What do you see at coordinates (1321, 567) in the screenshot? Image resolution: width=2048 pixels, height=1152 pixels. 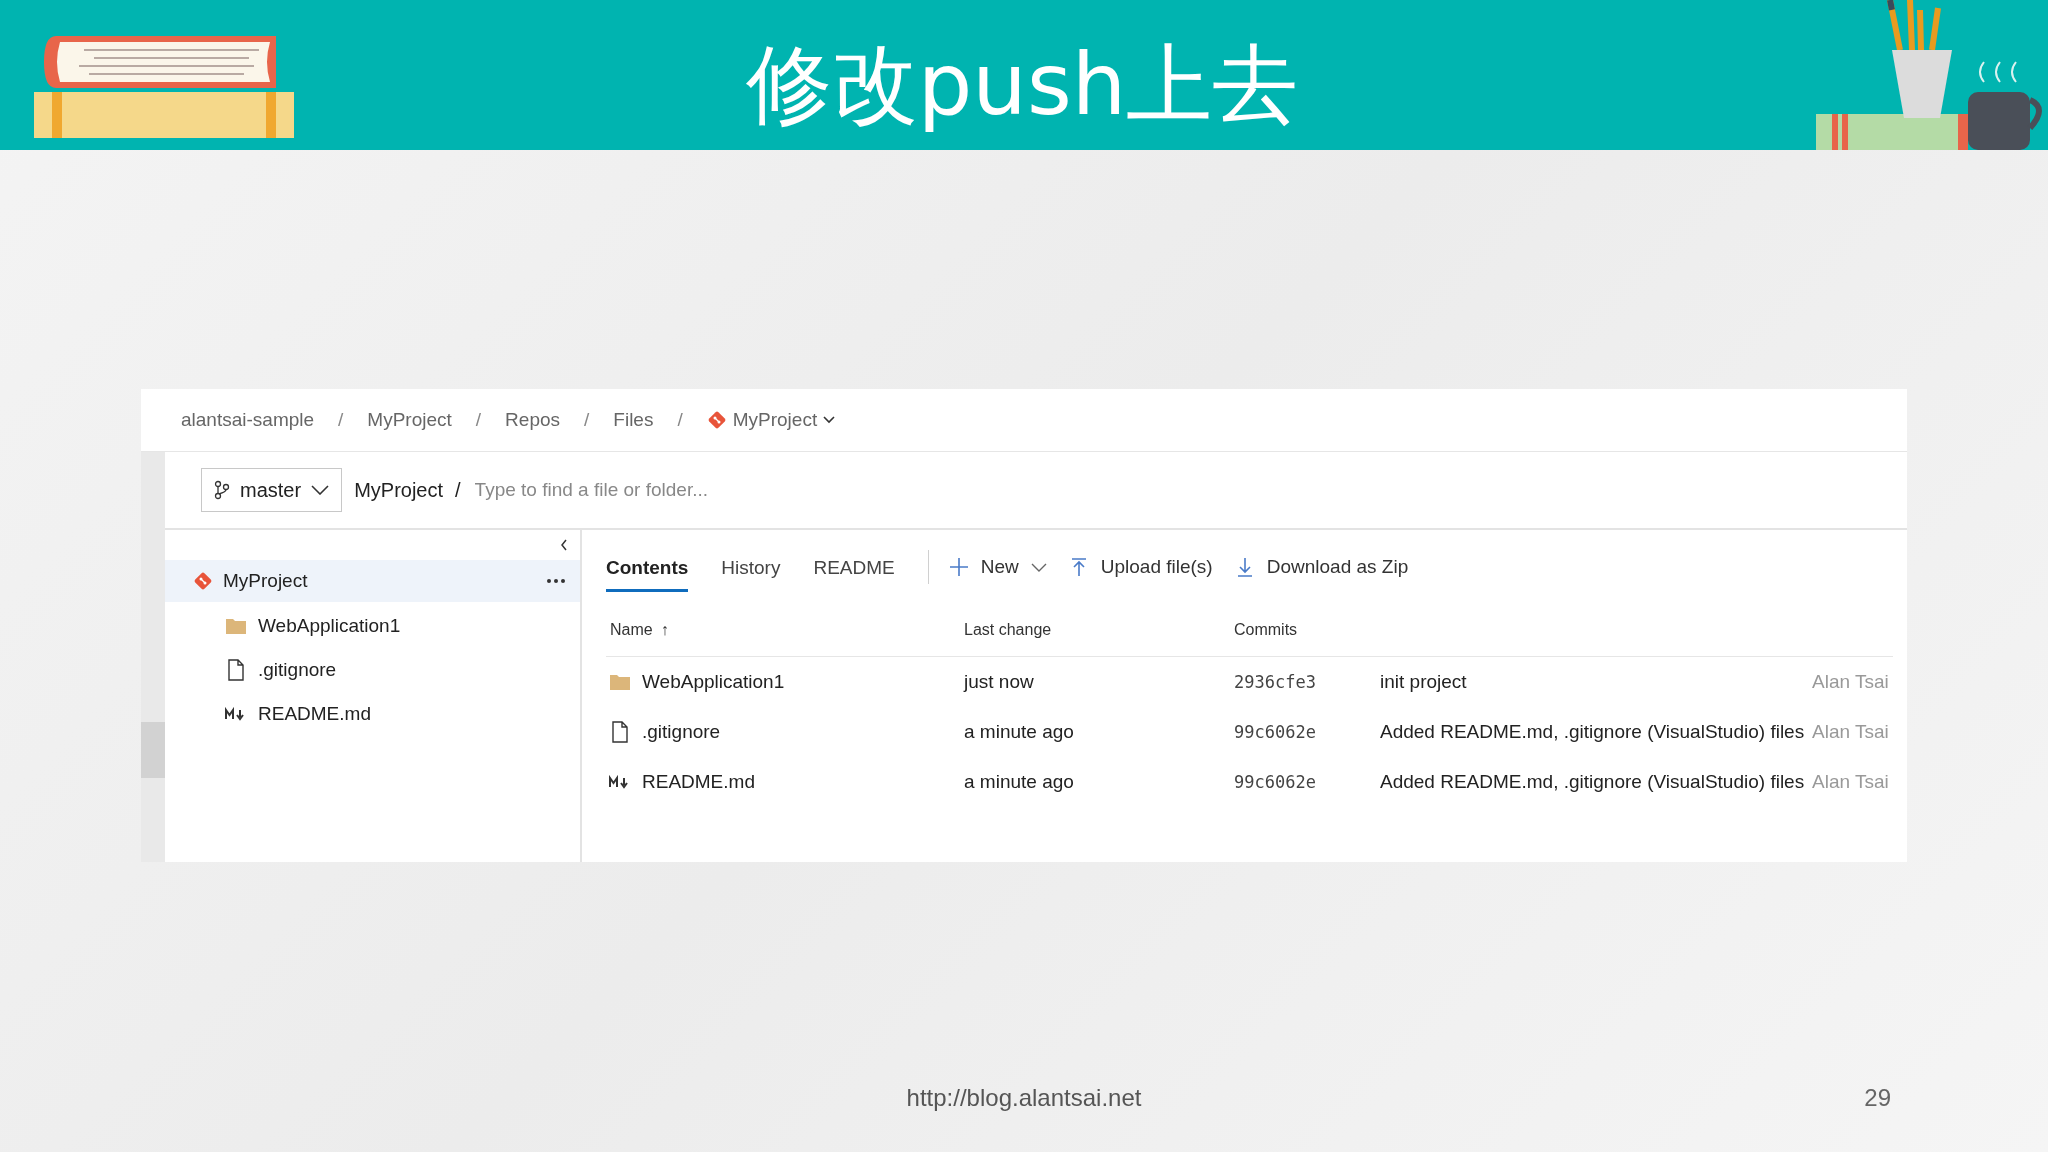 I see `toolbar-button: Download as Zip` at bounding box center [1321, 567].